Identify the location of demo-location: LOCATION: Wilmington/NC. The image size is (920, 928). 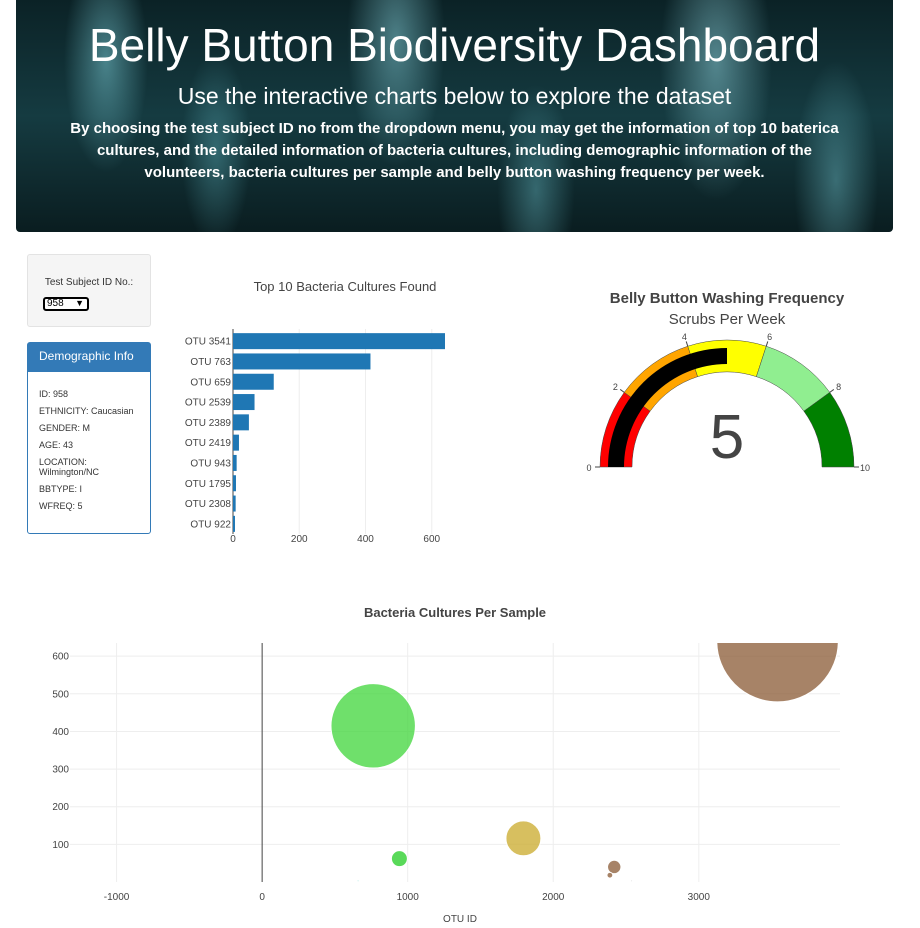
(69, 467).